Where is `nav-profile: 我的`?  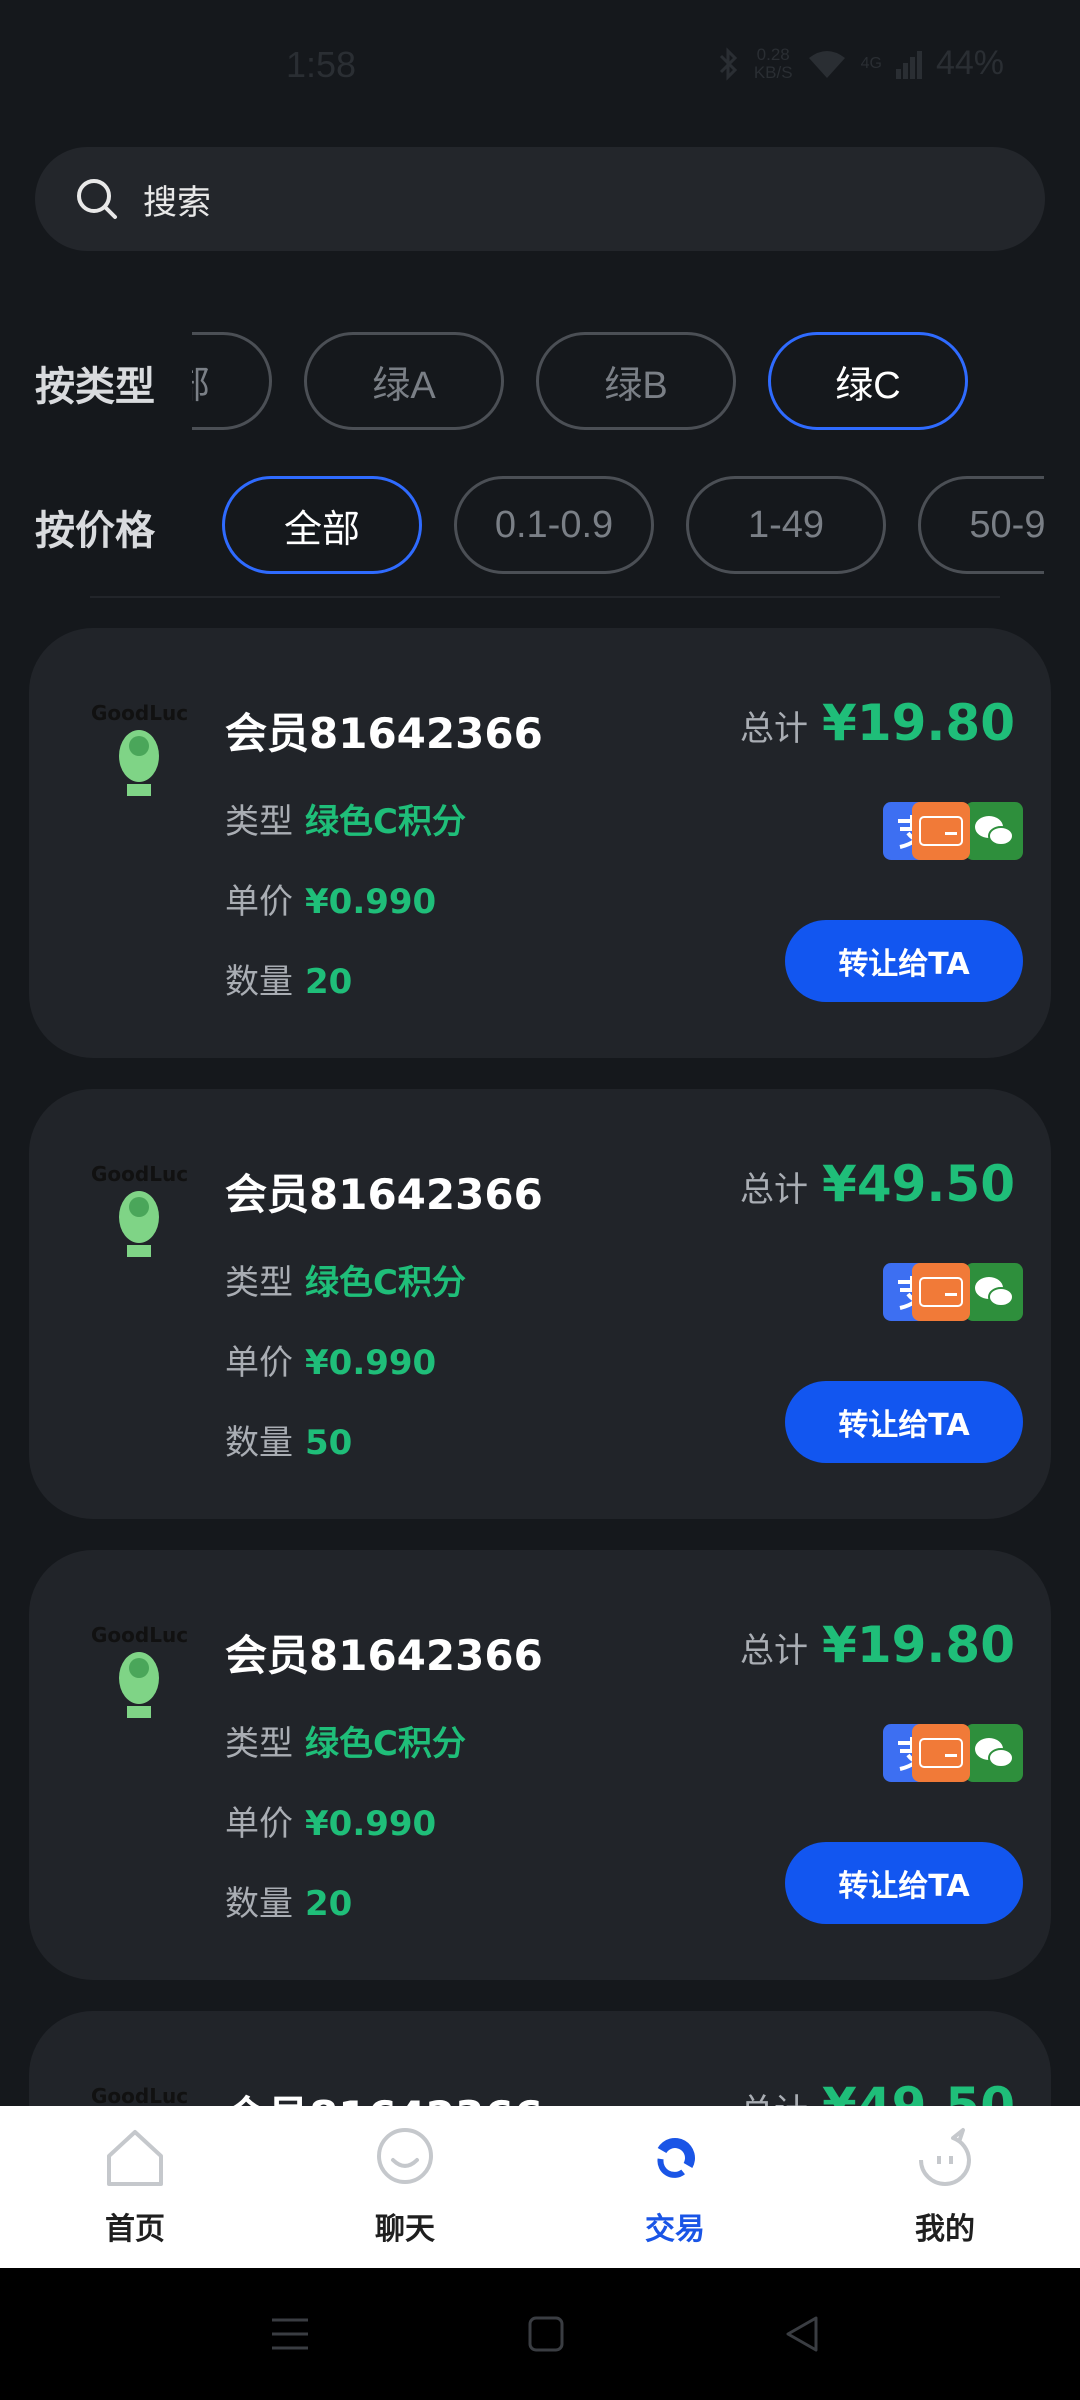
nav-profile: 我的 is located at coordinates (945, 2187).